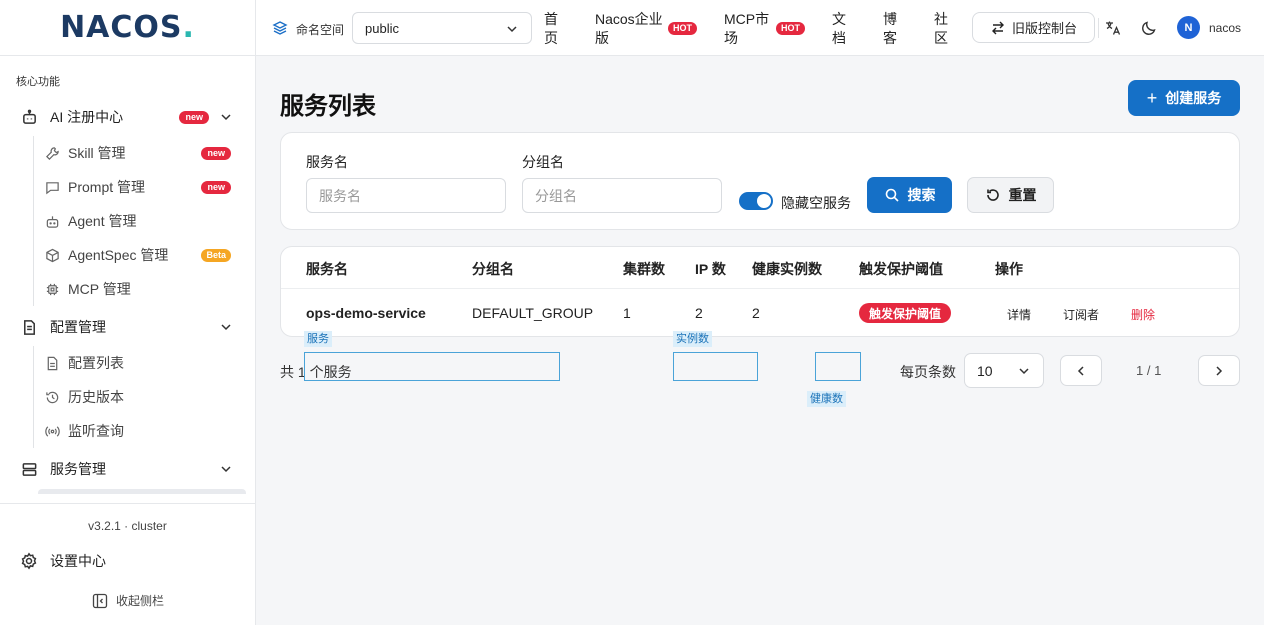 This screenshot has width=1264, height=625. What do you see at coordinates (493, 269) in the screenshot?
I see `column-header: 分组名` at bounding box center [493, 269].